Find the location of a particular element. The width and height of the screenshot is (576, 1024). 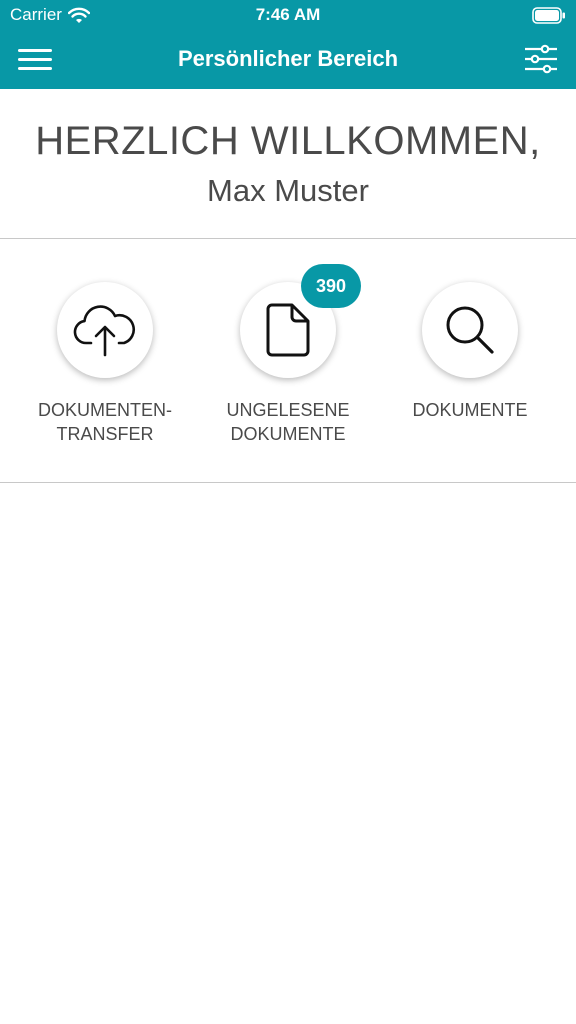

documents-search-circle is located at coordinates (470, 330).